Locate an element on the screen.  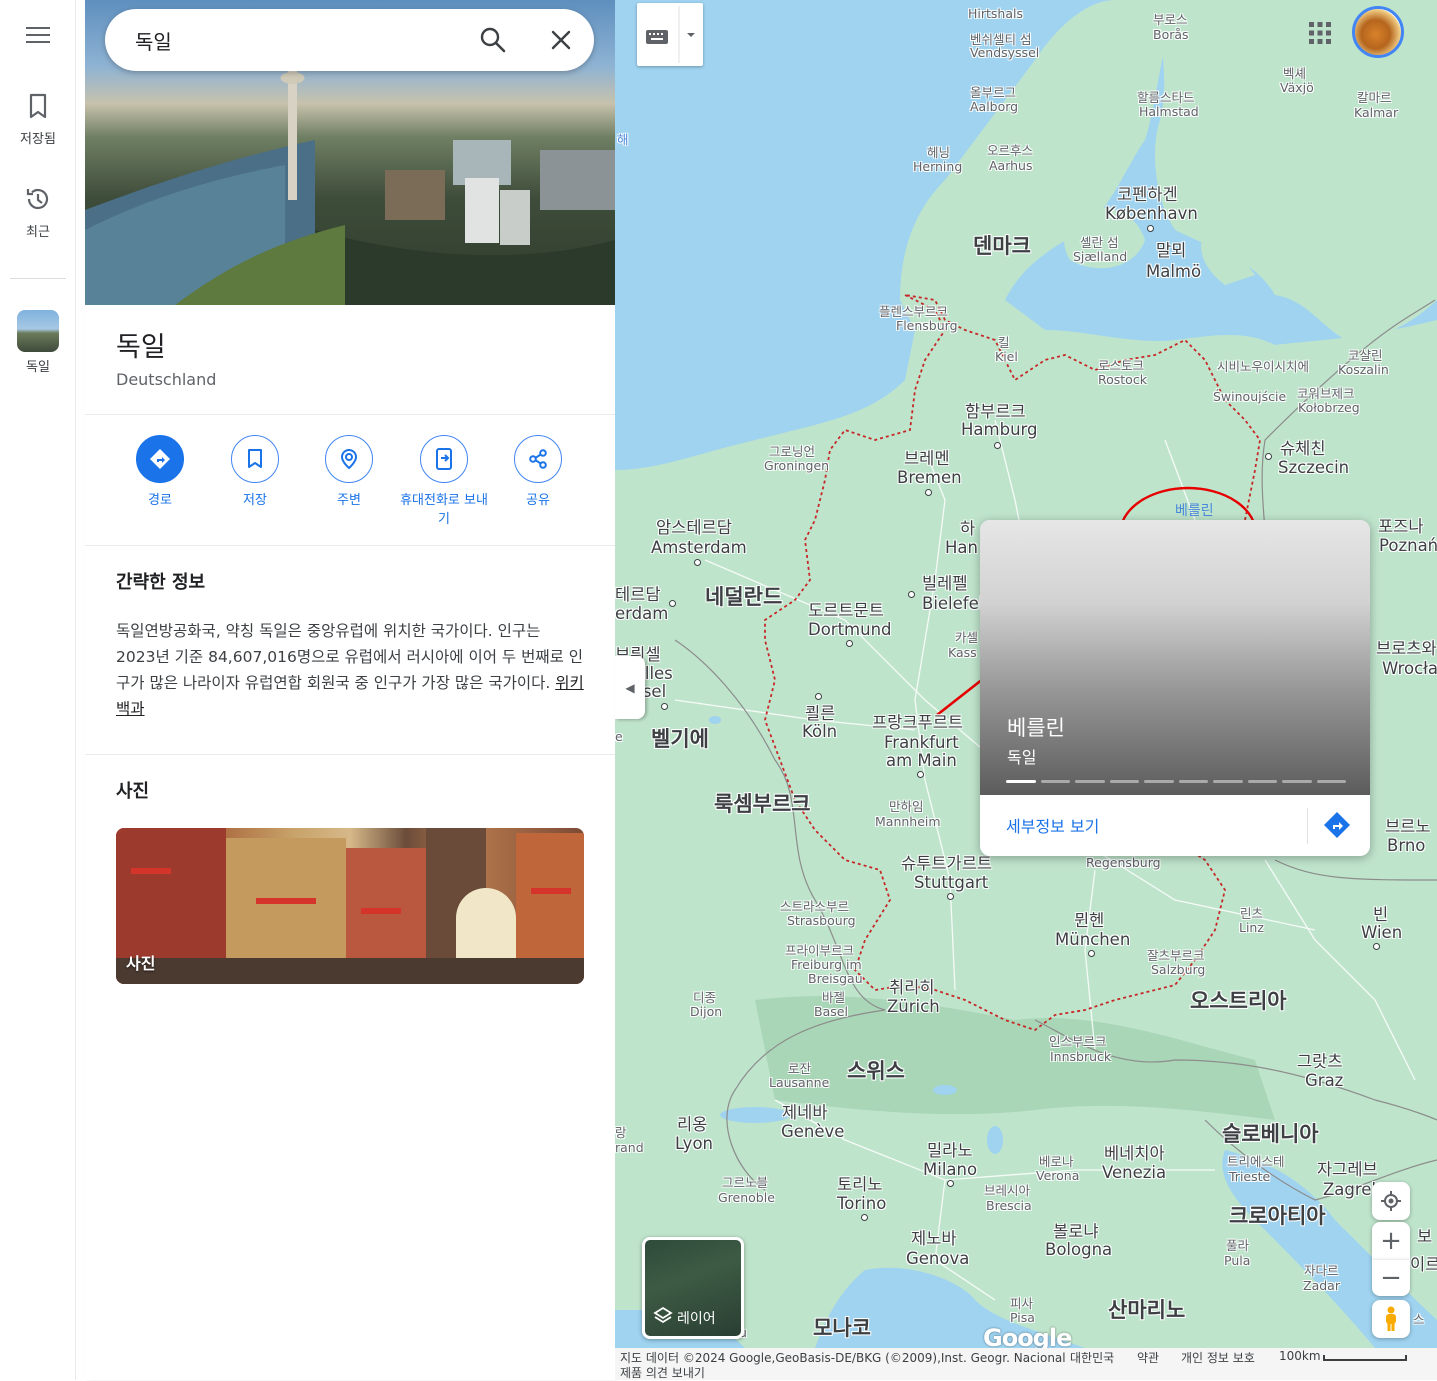
layers-icon is located at coordinates (663, 1315).